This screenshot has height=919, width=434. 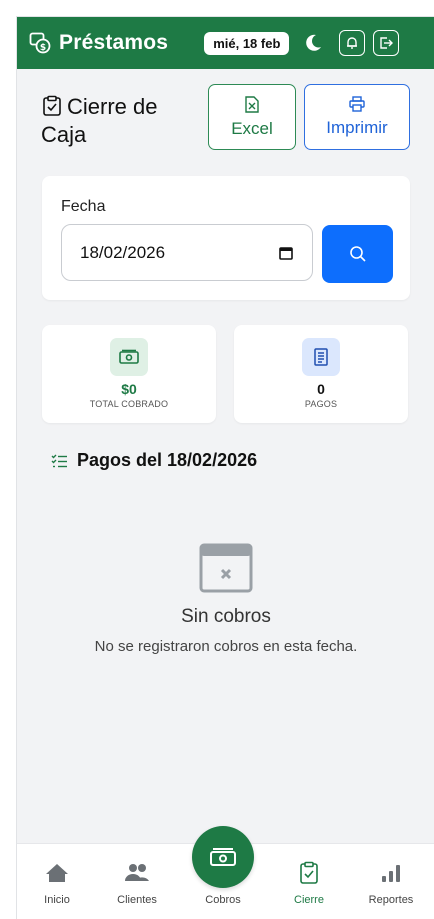 I want to click on payments-heading: Pagos del 18/02/2026, so click(x=154, y=460).